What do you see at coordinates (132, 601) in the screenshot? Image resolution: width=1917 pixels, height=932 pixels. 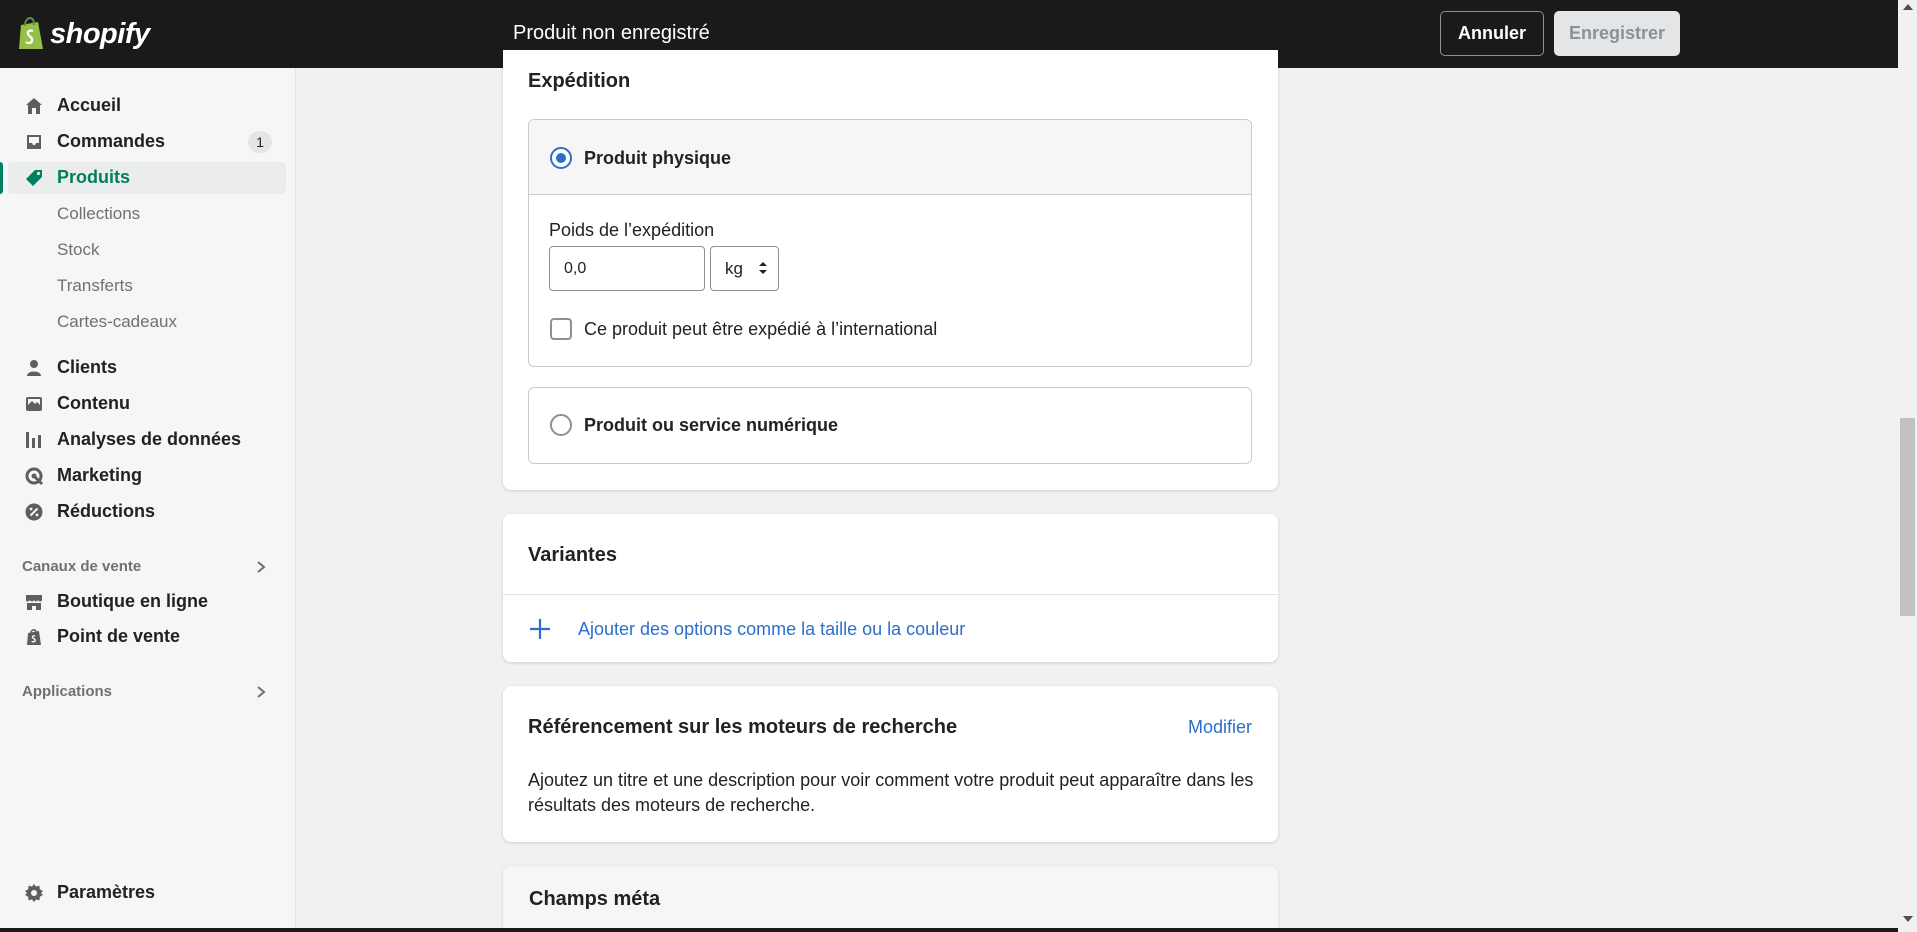 I see `sidebar-item-label: Boutique en ligne` at bounding box center [132, 601].